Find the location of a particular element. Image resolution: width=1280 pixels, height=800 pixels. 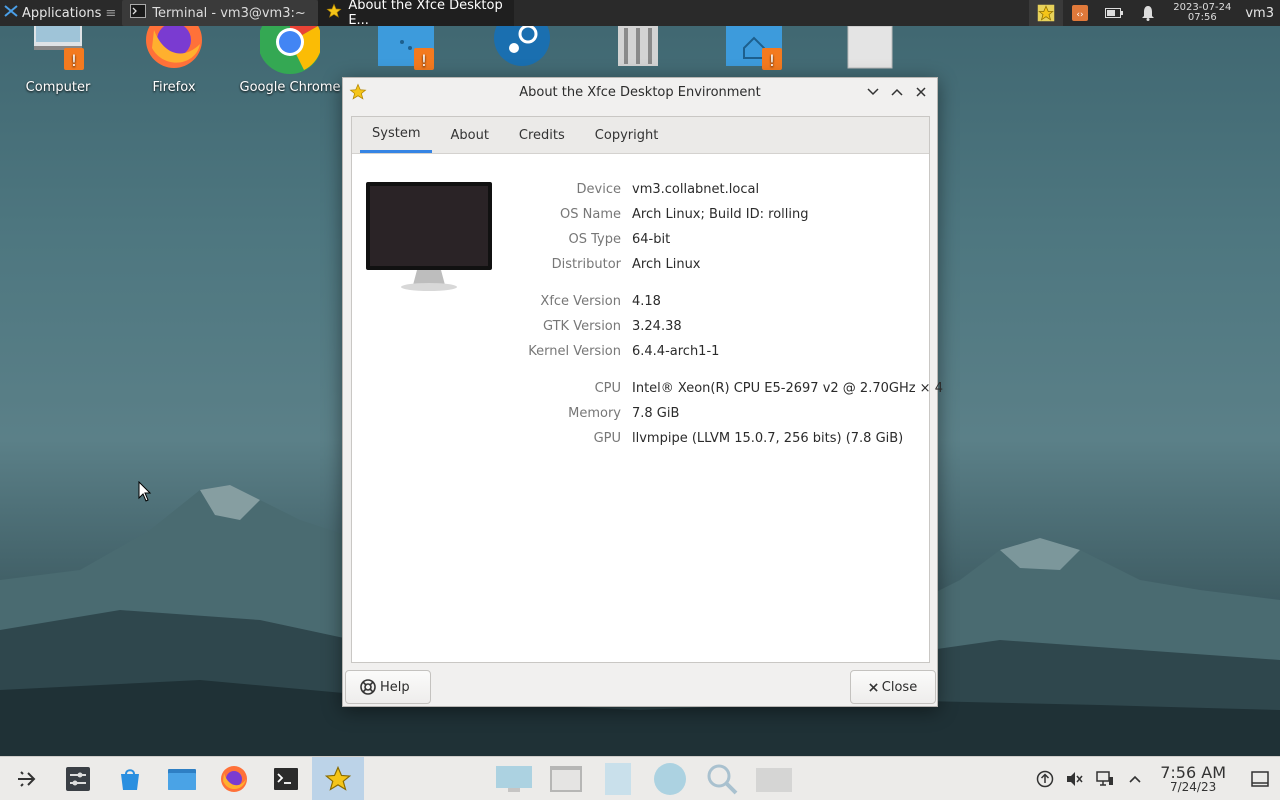

info-value: Arch Linux; Build ID: rolling is located at coordinates (720, 214).